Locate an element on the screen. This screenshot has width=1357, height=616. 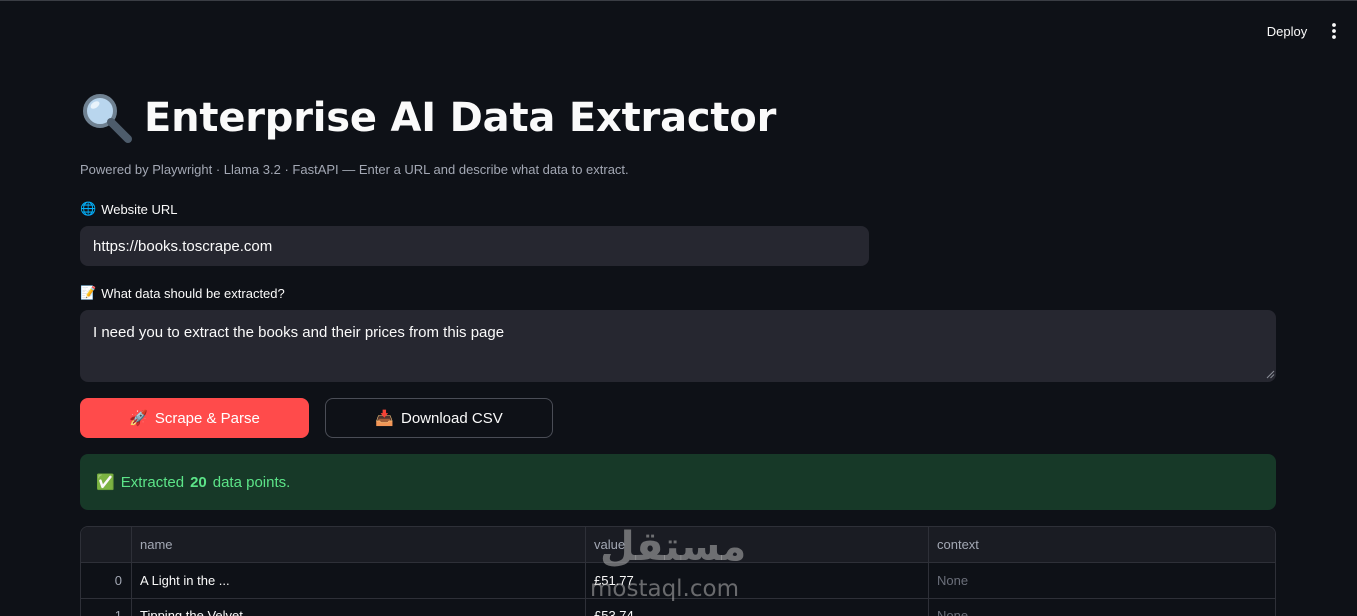
prompt-field-label: 📝 What data should be extracted? is located at coordinates (182, 293).